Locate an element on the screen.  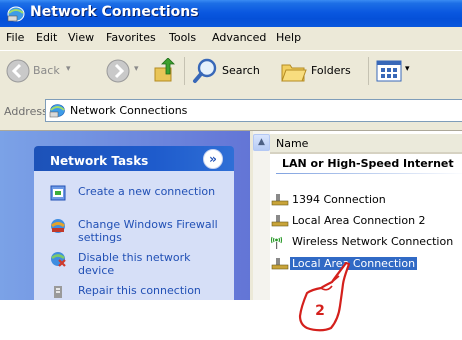
address-value: Network Connections is located at coordinates (129, 110).